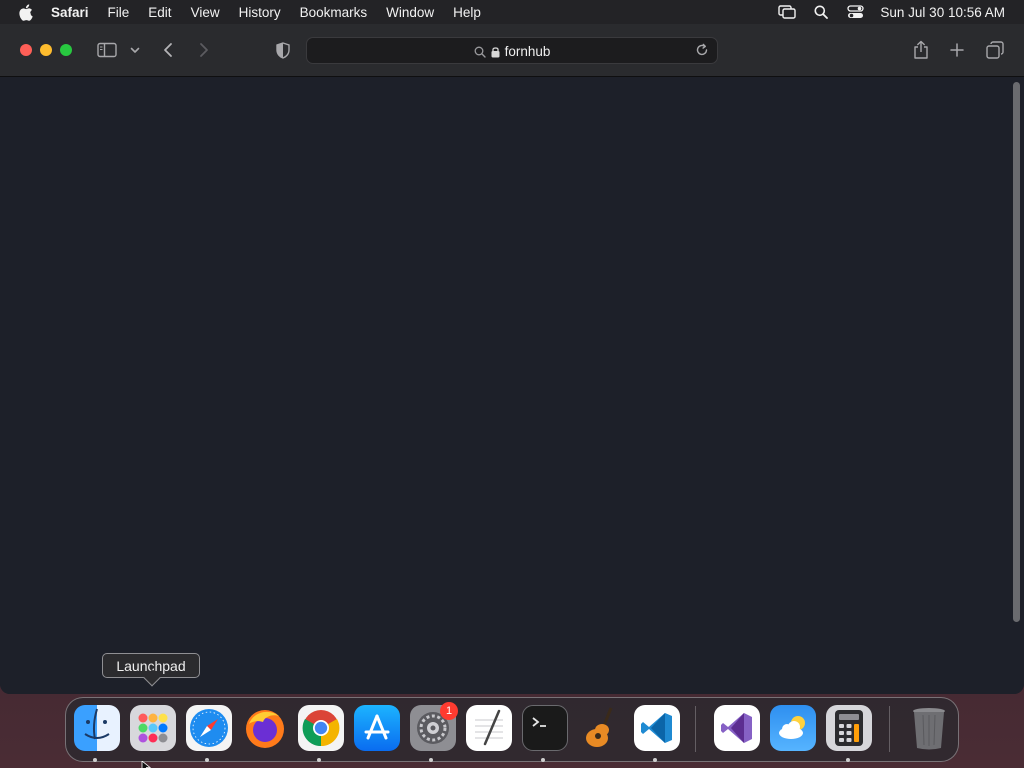 The height and width of the screenshot is (768, 1024). What do you see at coordinates (377, 728) in the screenshot?
I see `app-store-icon` at bounding box center [377, 728].